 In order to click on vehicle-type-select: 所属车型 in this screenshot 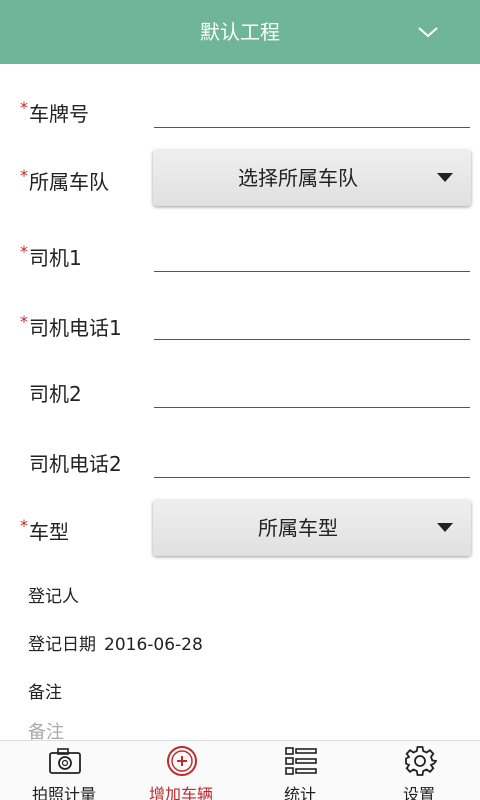, I will do `click(312, 528)`.